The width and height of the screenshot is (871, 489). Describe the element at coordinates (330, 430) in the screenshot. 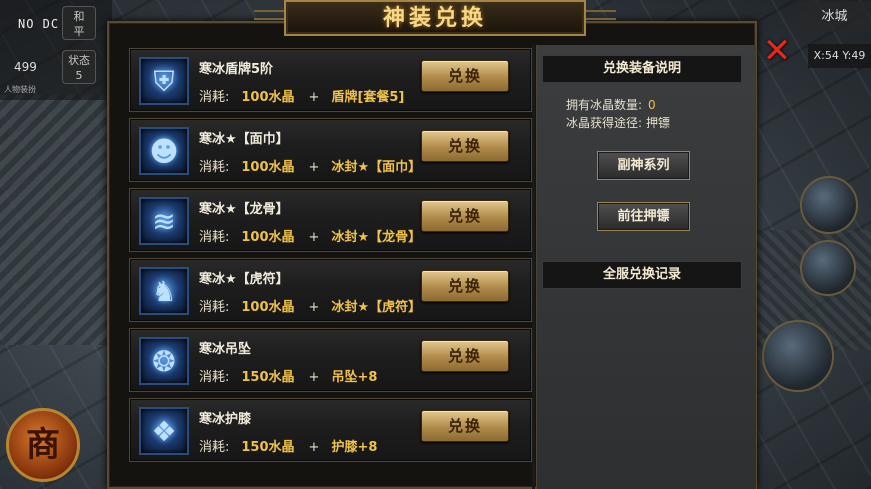

I see `list-item: ❖ 寒冰护膝 消耗: 150水晶 + 护膝+8 兑换` at that location.